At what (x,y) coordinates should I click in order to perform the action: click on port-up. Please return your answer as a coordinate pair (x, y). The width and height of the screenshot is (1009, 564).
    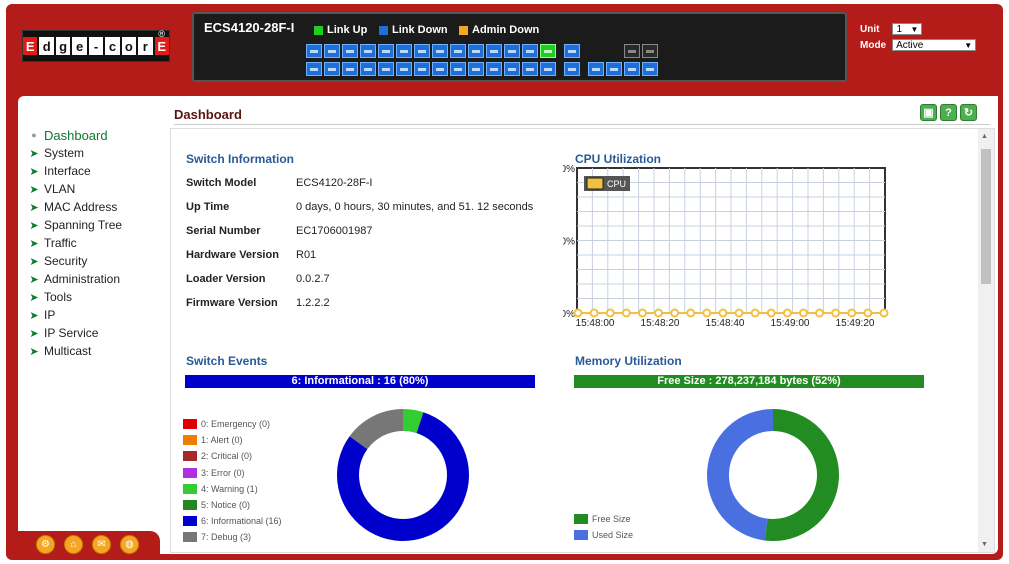
    Looking at the image, I should click on (548, 51).